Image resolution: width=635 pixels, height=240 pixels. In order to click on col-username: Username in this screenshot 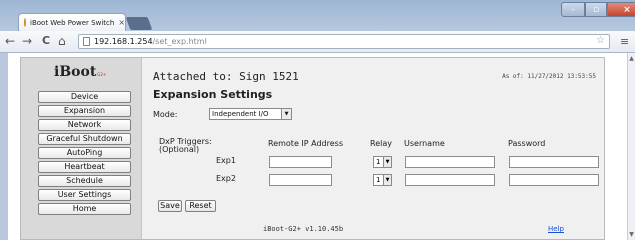, I will do `click(424, 143)`.